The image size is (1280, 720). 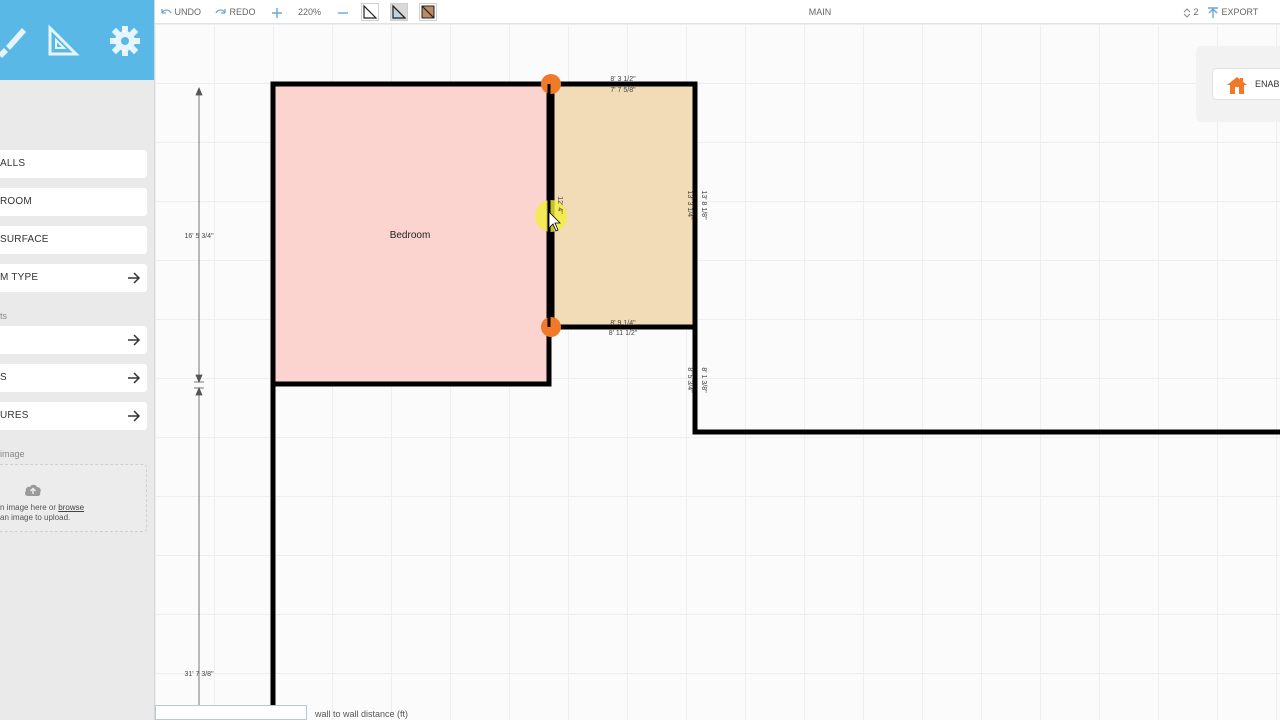 I want to click on objects-category-label-2: S, so click(x=3, y=377).